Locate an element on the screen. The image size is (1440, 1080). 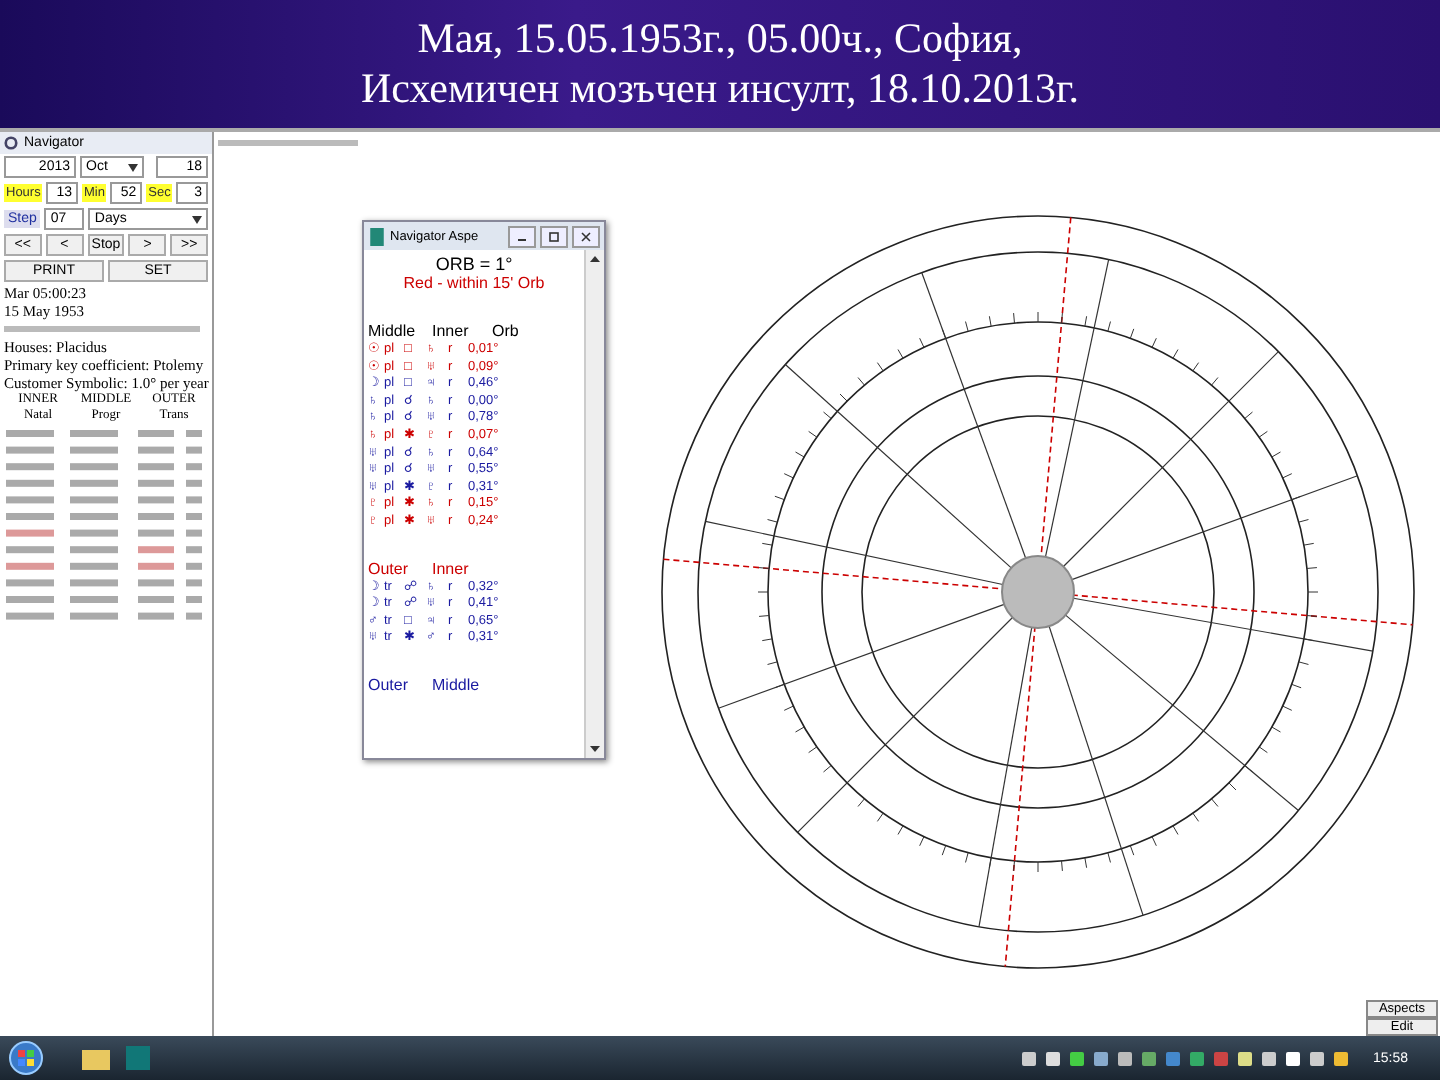
app-icon is located at coordinates (377, 236).